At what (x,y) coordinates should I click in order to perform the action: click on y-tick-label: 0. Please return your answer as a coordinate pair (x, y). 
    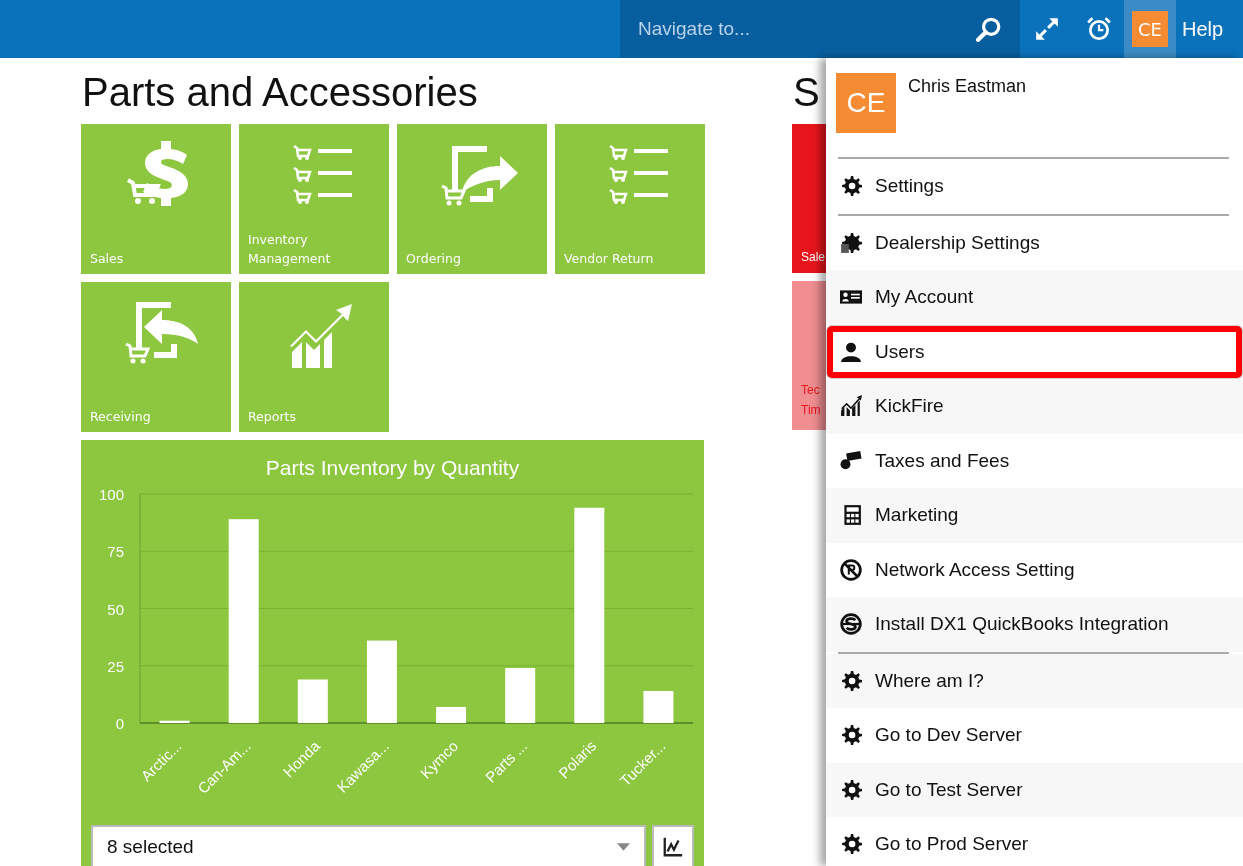
    Looking at the image, I should click on (119, 723).